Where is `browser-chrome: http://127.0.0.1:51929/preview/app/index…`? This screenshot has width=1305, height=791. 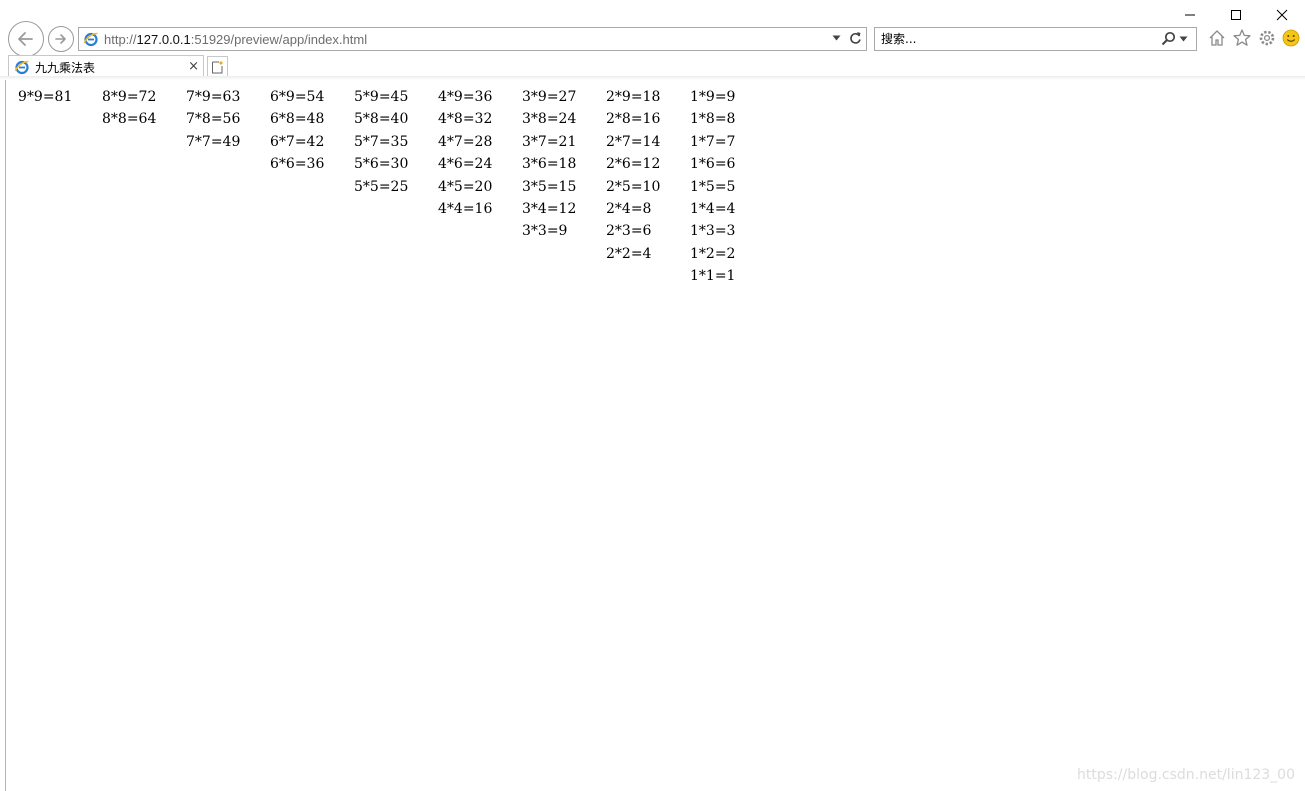
browser-chrome: http://127.0.0.1:51929/preview/app/index… is located at coordinates (652, 40).